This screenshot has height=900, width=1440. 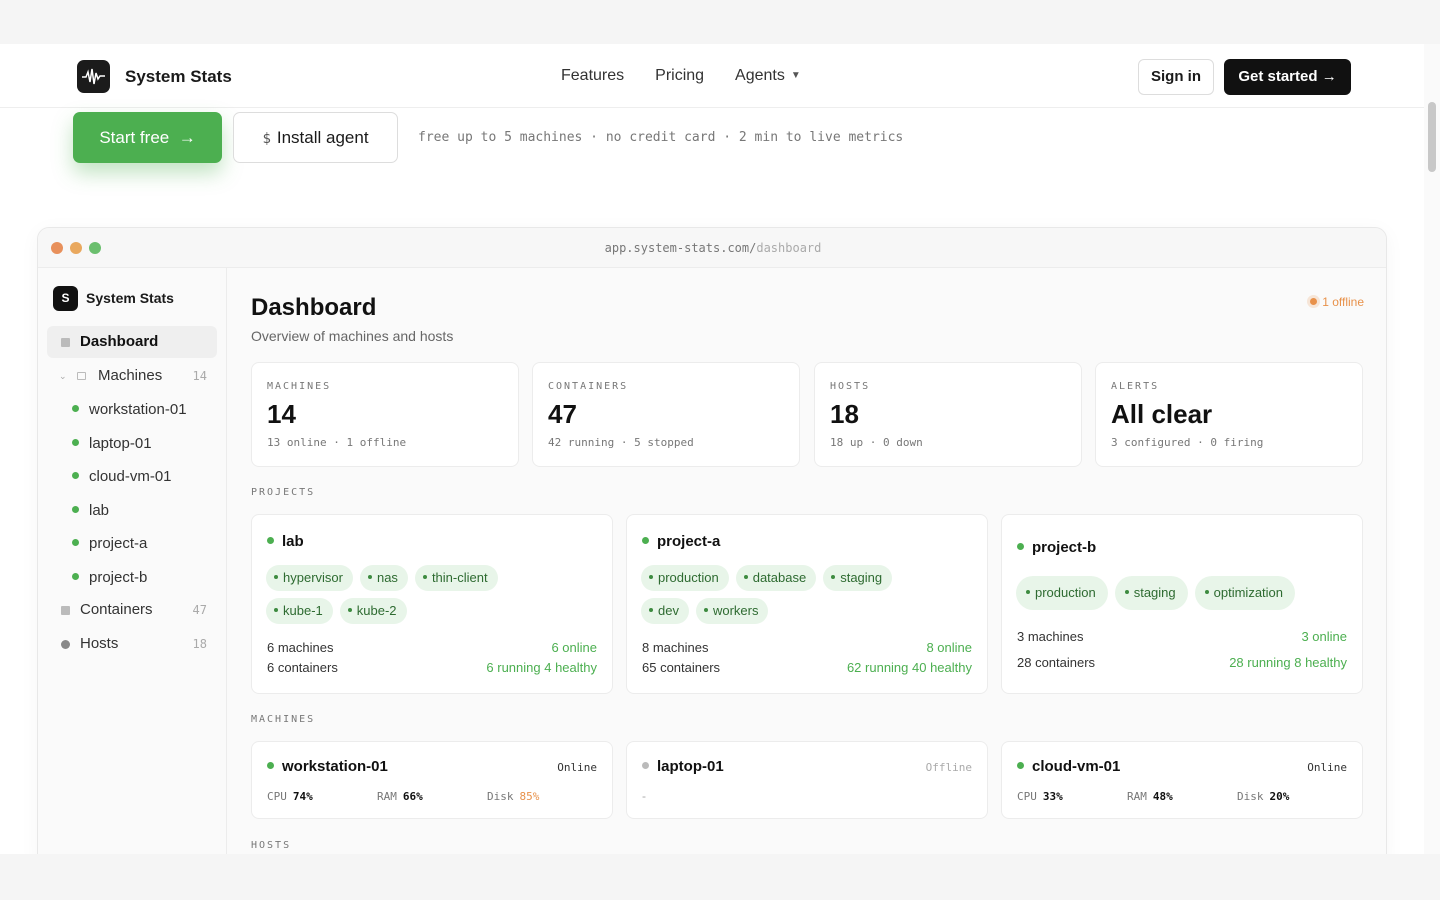 I want to click on disk-metric: Disk 20%, so click(x=1263, y=796).